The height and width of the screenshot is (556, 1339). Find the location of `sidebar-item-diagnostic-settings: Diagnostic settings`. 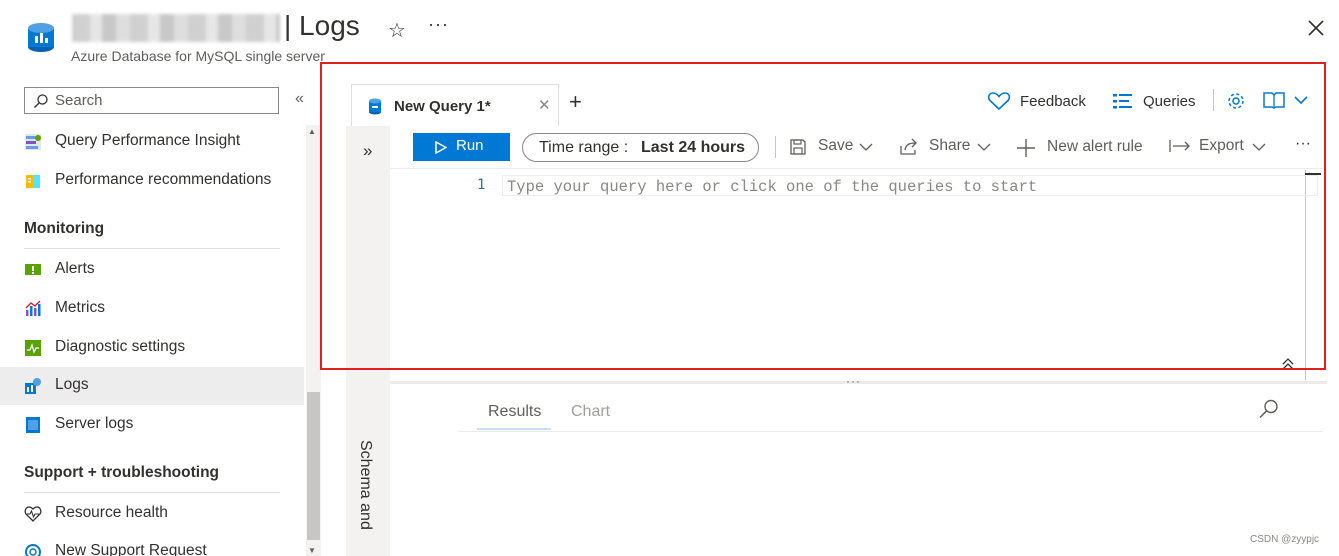

sidebar-item-diagnostic-settings: Diagnostic settings is located at coordinates (152, 348).